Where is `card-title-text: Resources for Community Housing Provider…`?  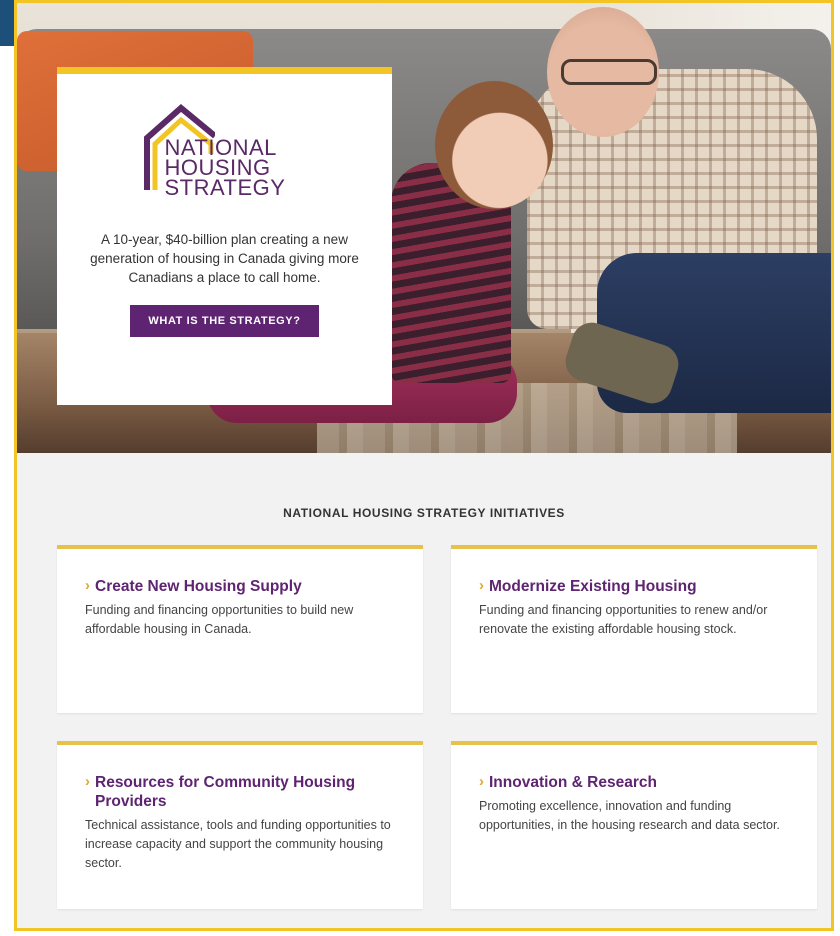
card-title-text: Resources for Community Housing Provider… is located at coordinates (225, 792).